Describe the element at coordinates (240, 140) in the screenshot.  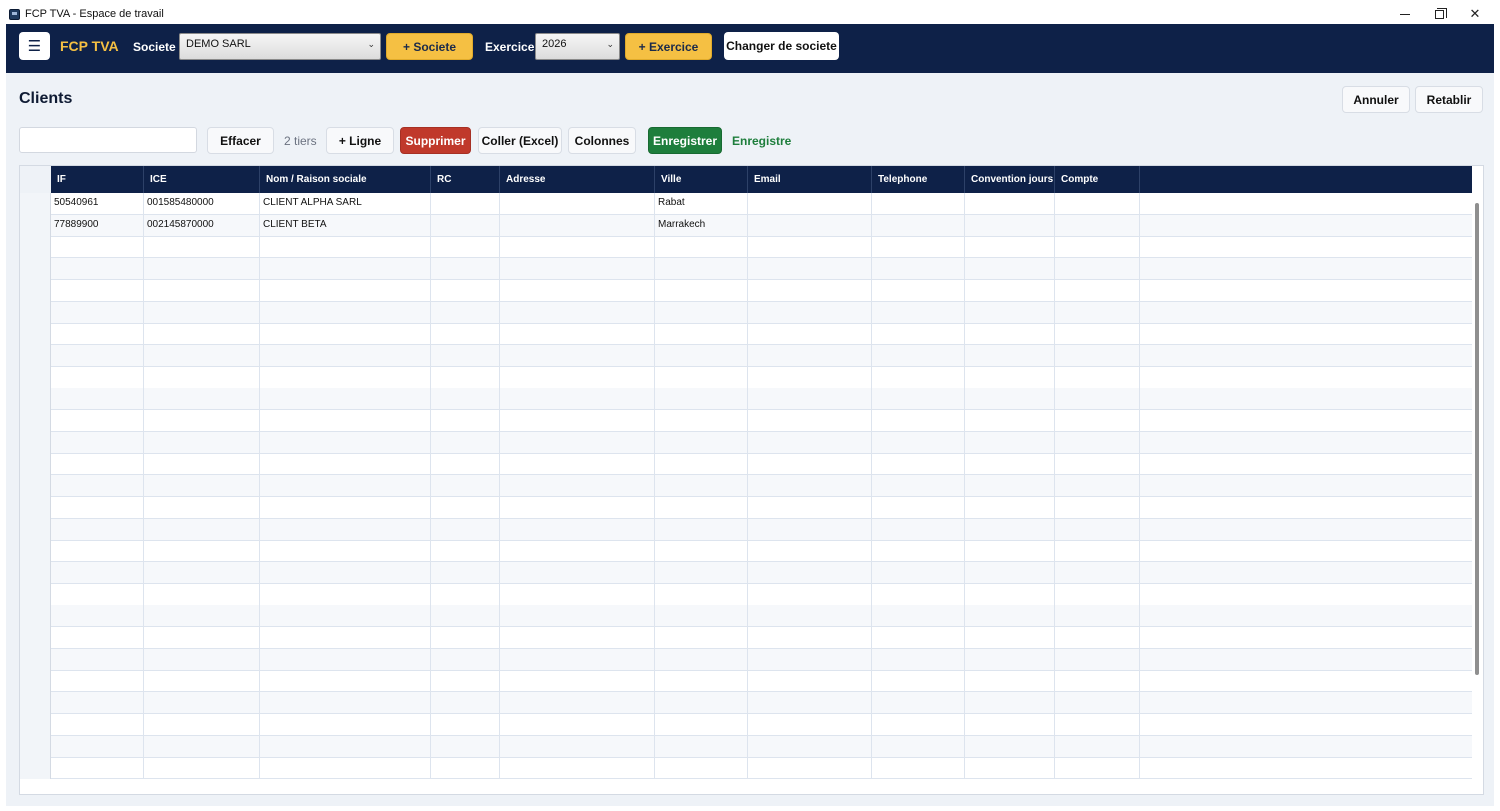
I see `clear-button: Effacer` at that location.